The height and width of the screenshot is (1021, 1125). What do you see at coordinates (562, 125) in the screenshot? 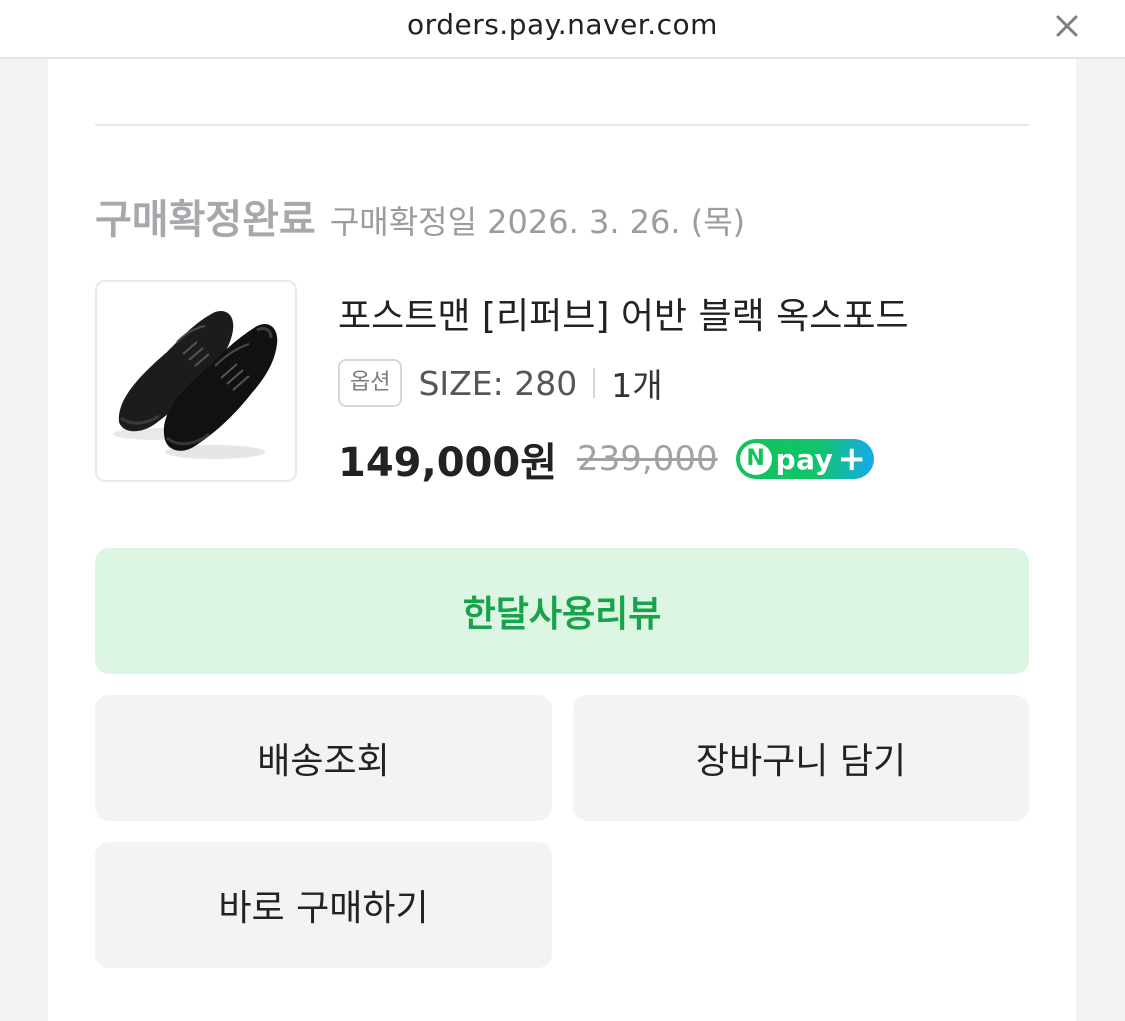
I see `divider` at bounding box center [562, 125].